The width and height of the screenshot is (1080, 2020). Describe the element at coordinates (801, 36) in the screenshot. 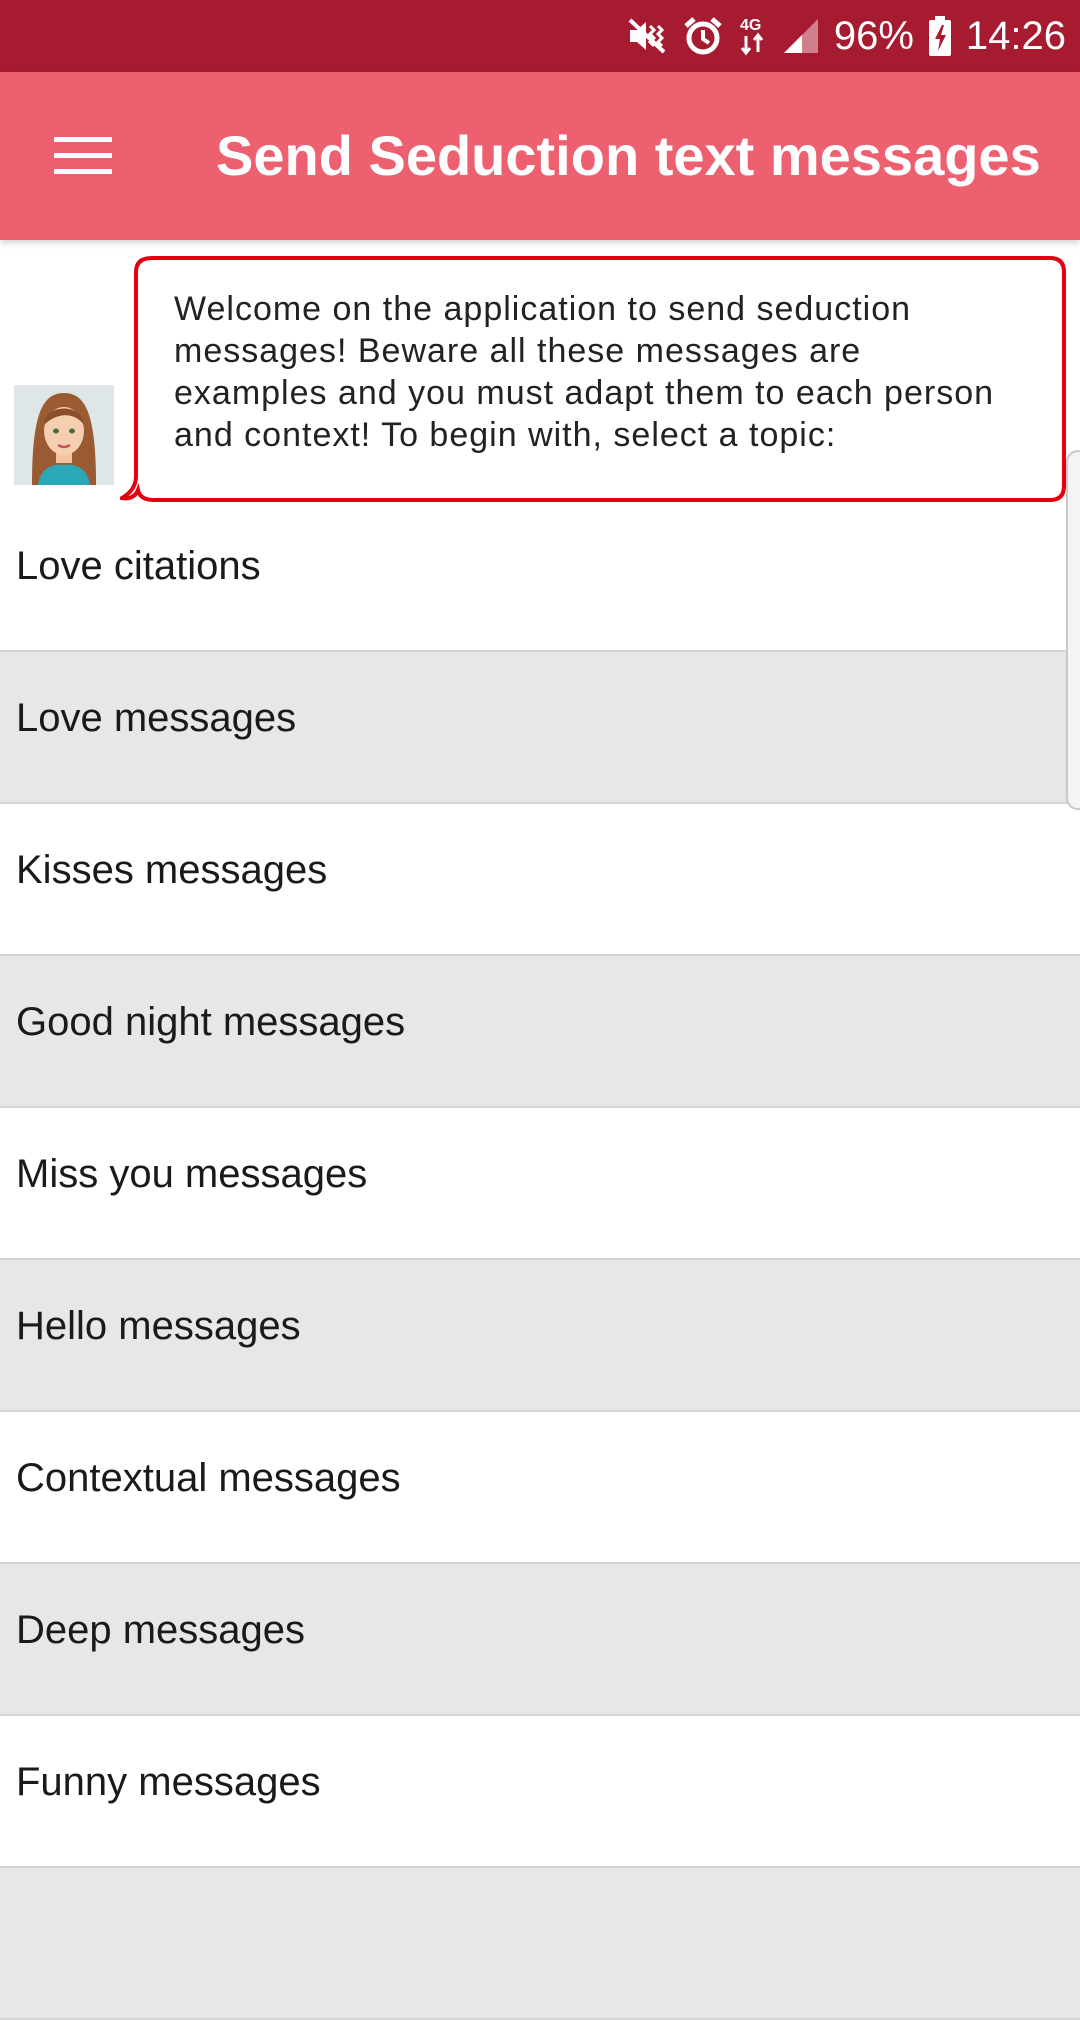

I see `signal-icon` at that location.